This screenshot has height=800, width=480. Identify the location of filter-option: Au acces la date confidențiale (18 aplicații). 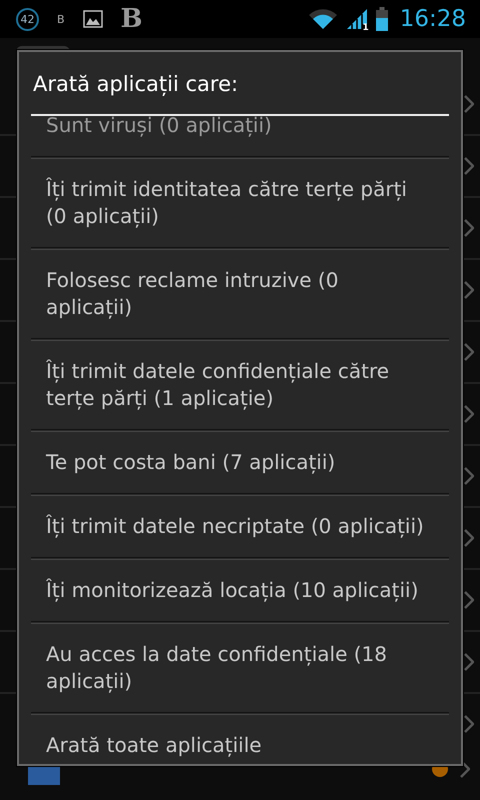
(240, 668).